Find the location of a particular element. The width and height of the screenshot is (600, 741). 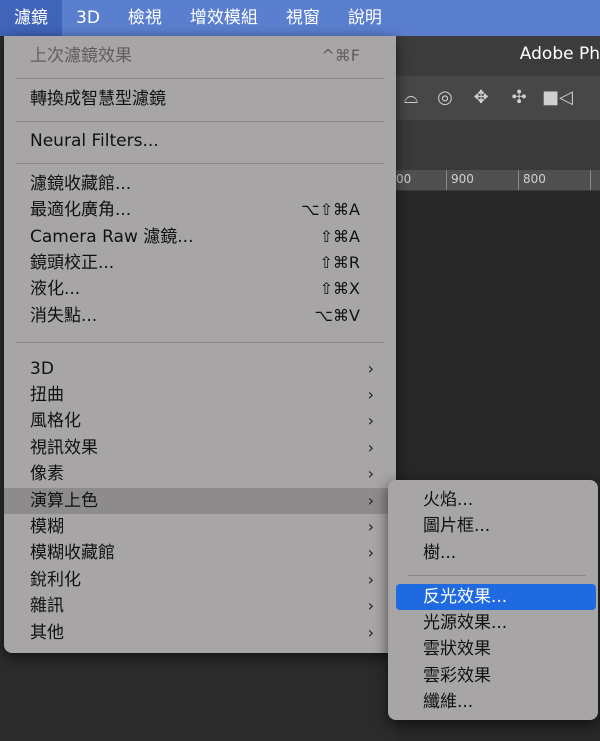

menu-item-label: 模糊收藏館 is located at coordinates (72, 553).